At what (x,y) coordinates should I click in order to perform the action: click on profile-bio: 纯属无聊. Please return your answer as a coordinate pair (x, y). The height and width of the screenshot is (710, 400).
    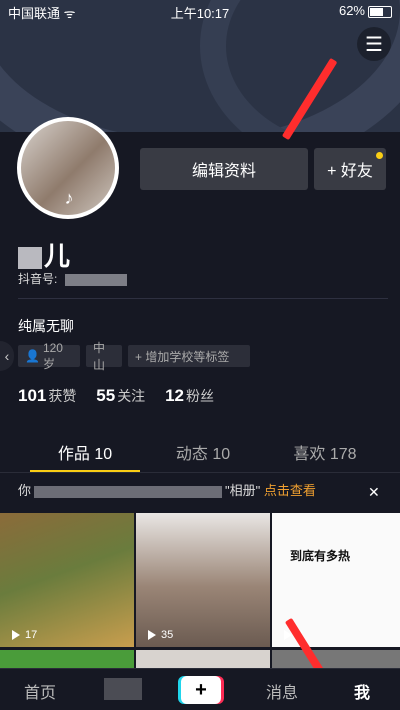
    Looking at the image, I should click on (46, 326).